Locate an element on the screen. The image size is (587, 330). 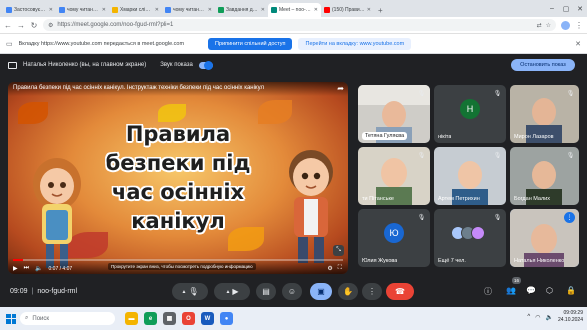
stop-sharing-button: Припинити спільний доступ is located at coordinates (250, 43).